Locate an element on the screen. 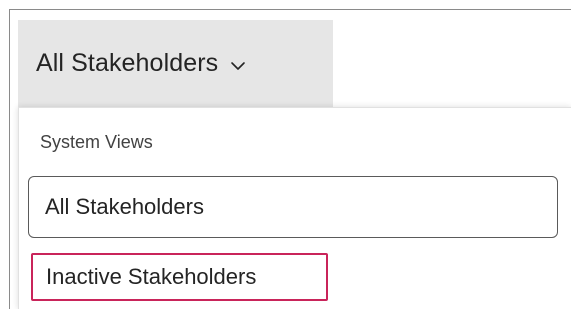  chevron-down-icon is located at coordinates (238, 66).